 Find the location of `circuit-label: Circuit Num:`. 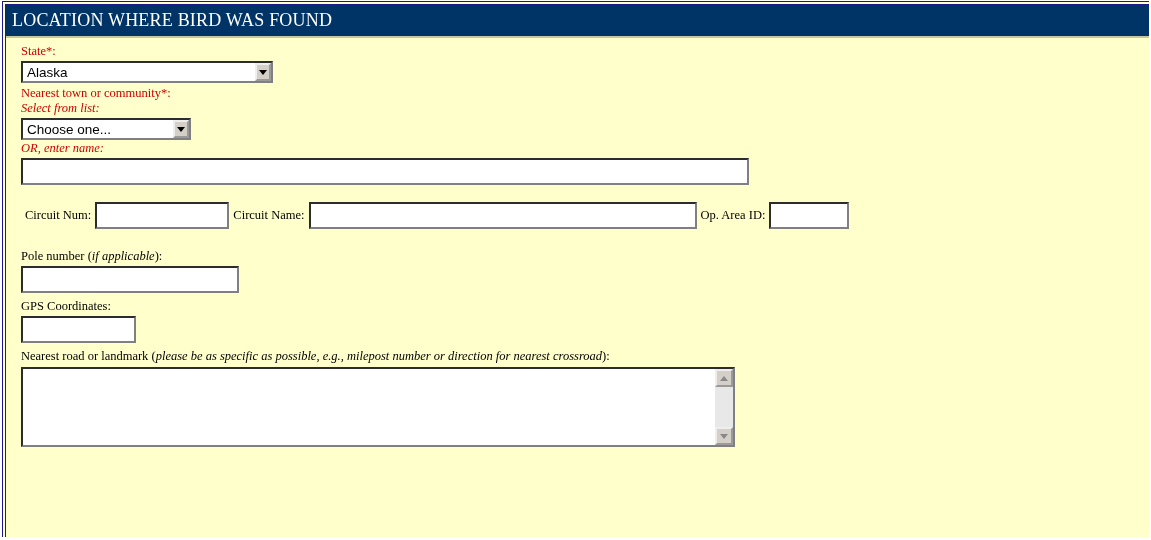

circuit-label: Circuit Num: is located at coordinates (58, 215).